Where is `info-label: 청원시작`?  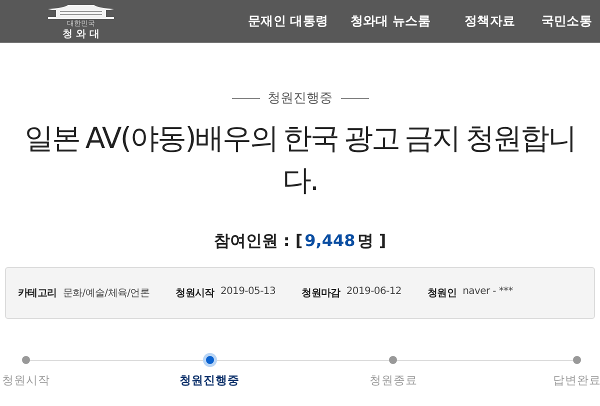
info-label: 청원시작 is located at coordinates (195, 293).